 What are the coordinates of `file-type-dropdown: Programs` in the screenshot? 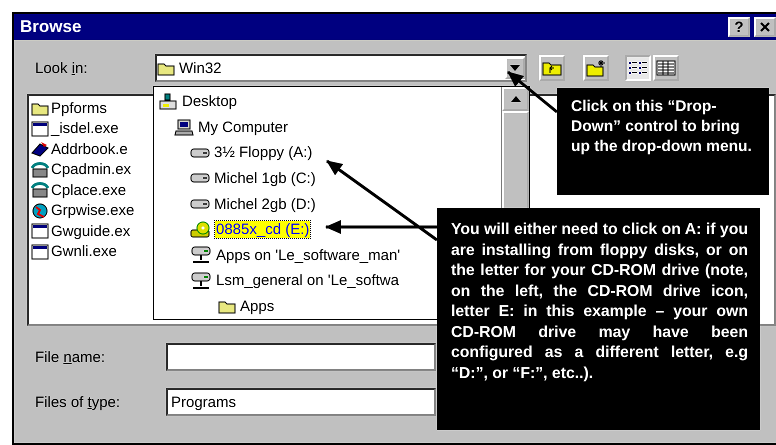 It's located at (301, 402).